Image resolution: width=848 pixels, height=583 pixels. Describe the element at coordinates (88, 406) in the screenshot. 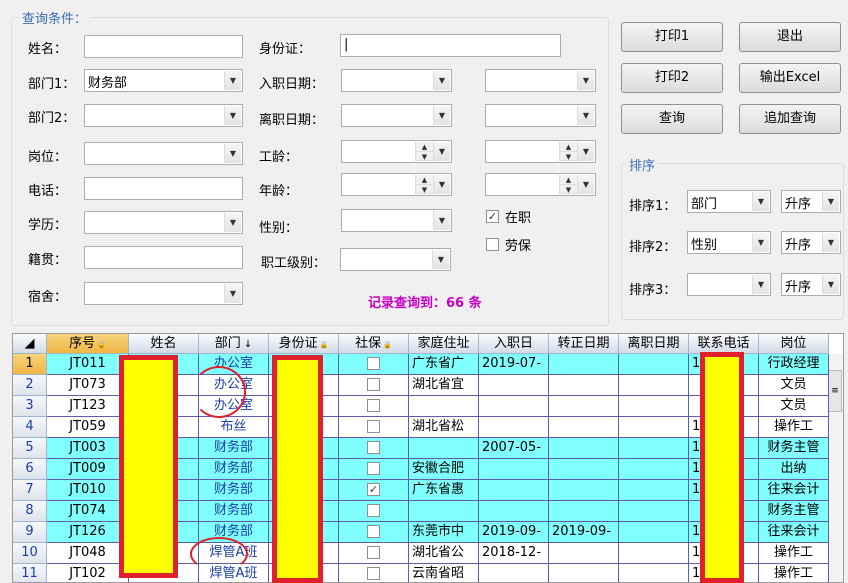

I see `grid-cell: JT123` at that location.